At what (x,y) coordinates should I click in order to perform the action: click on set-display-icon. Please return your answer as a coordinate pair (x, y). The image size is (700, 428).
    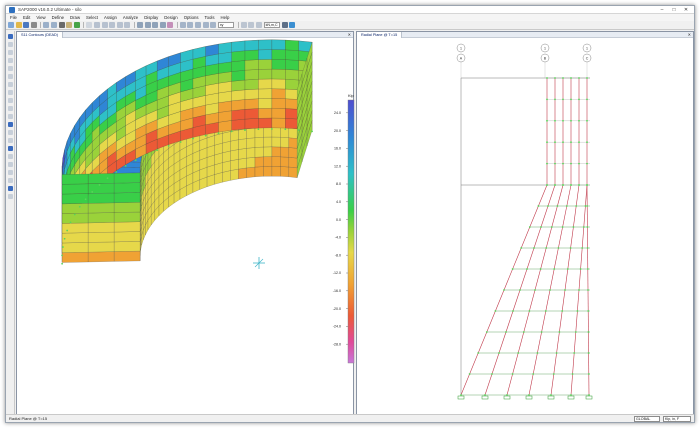
    Looking at the image, I should click on (292, 25).